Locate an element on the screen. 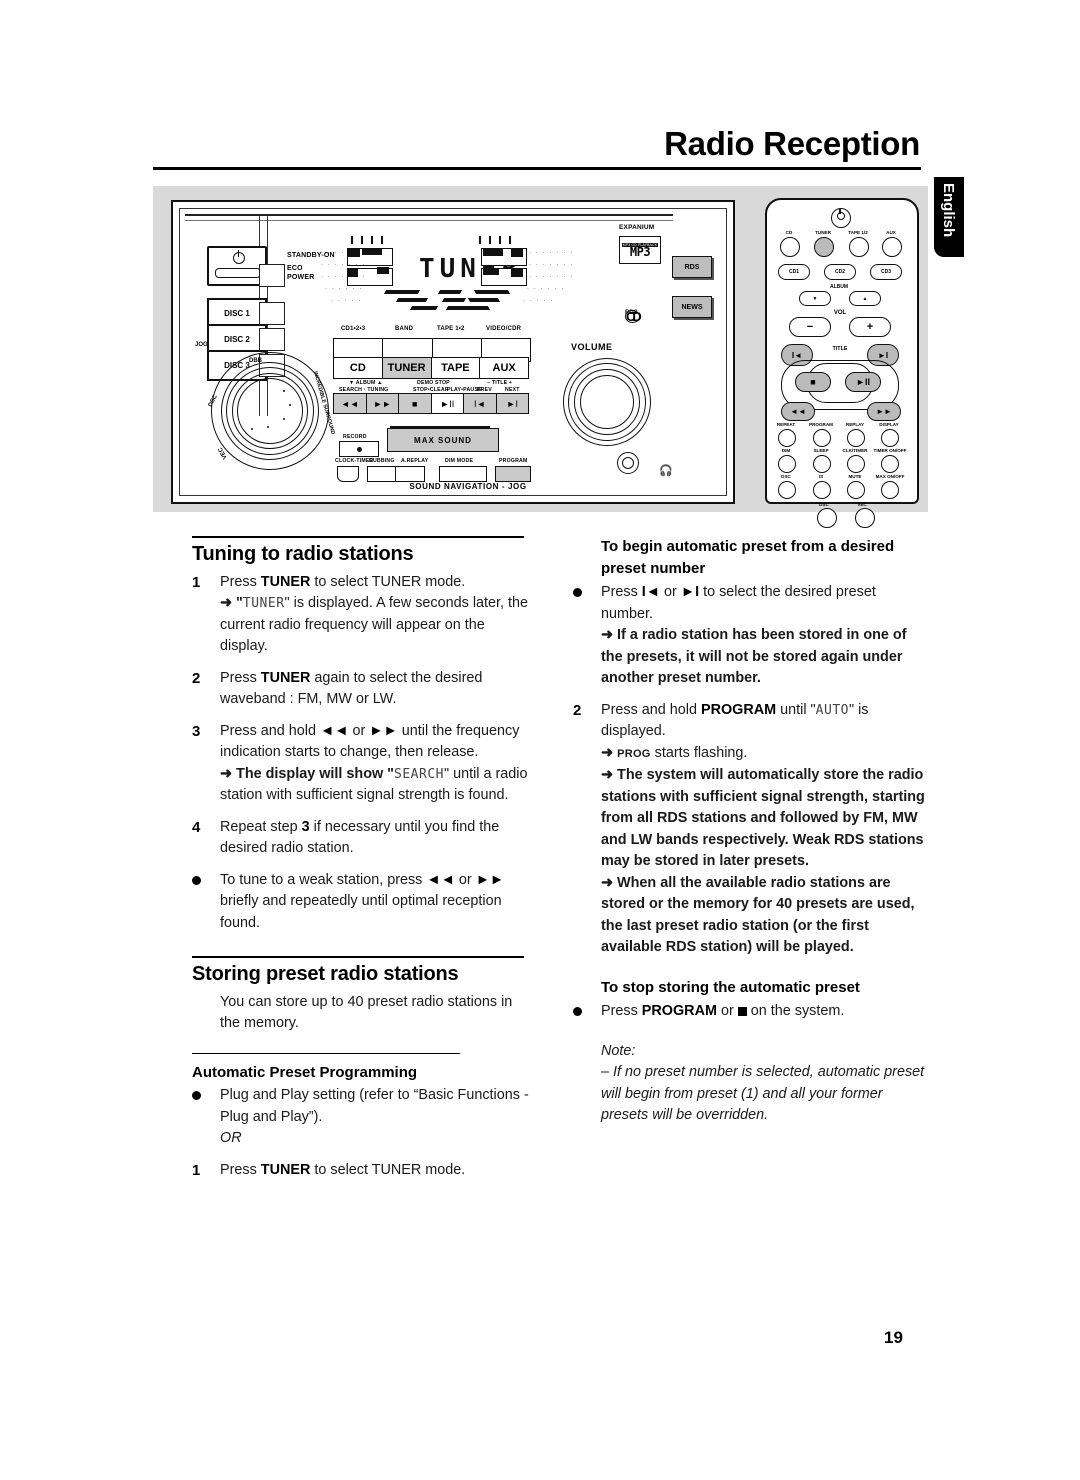  tape-source-button: TAPE is located at coordinates (455, 368).